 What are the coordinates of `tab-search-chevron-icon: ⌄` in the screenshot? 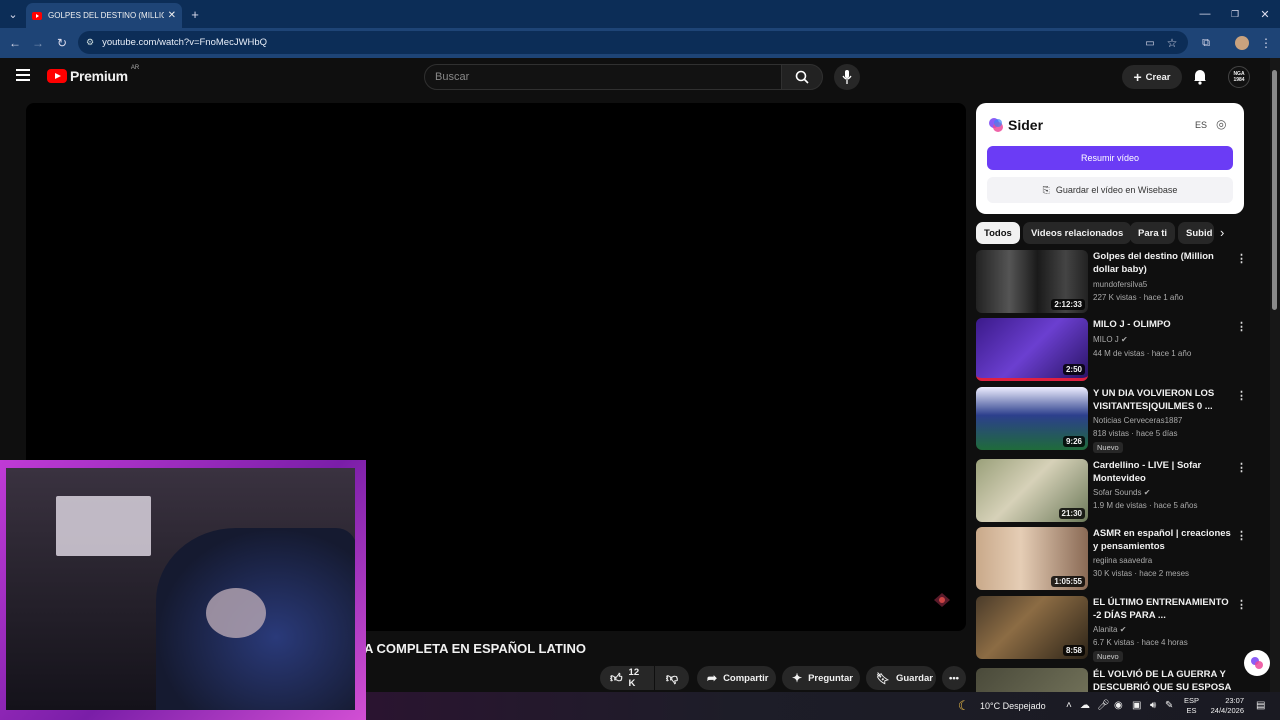 It's located at (13, 14).